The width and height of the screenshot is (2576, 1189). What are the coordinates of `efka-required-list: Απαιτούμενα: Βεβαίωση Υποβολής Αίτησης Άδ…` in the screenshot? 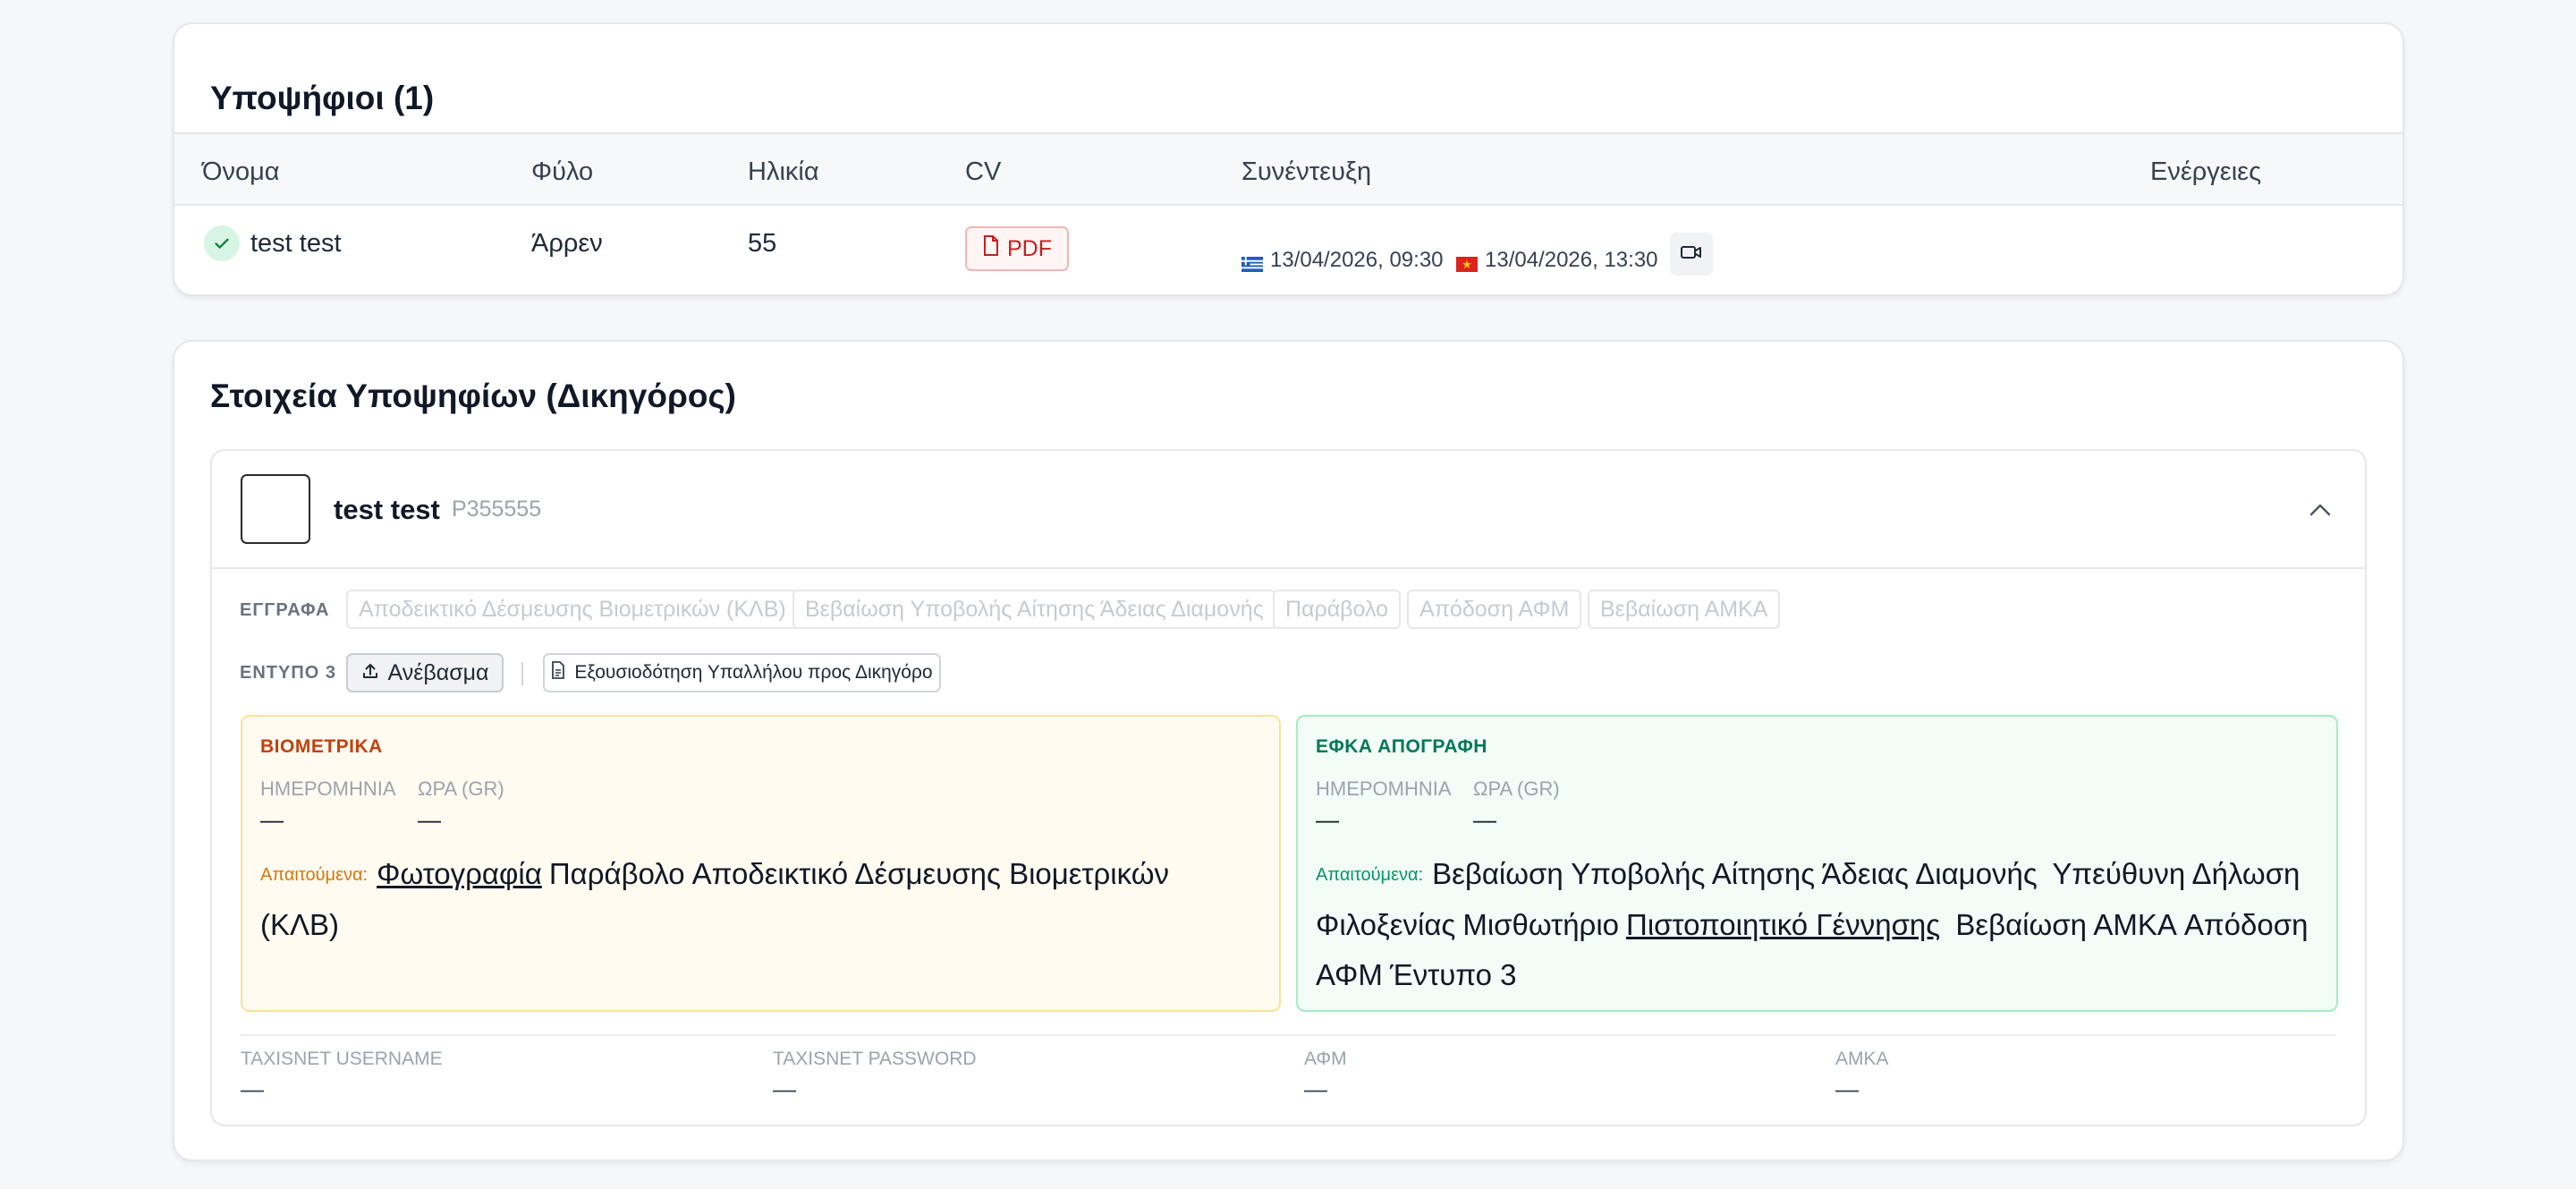 It's located at (1818, 924).